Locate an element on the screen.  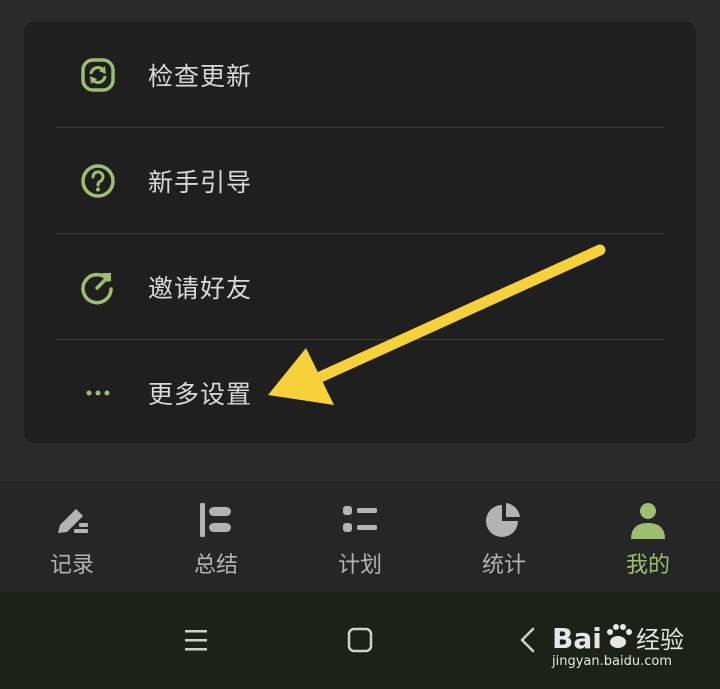
tab-mine: 我的 is located at coordinates (648, 536).